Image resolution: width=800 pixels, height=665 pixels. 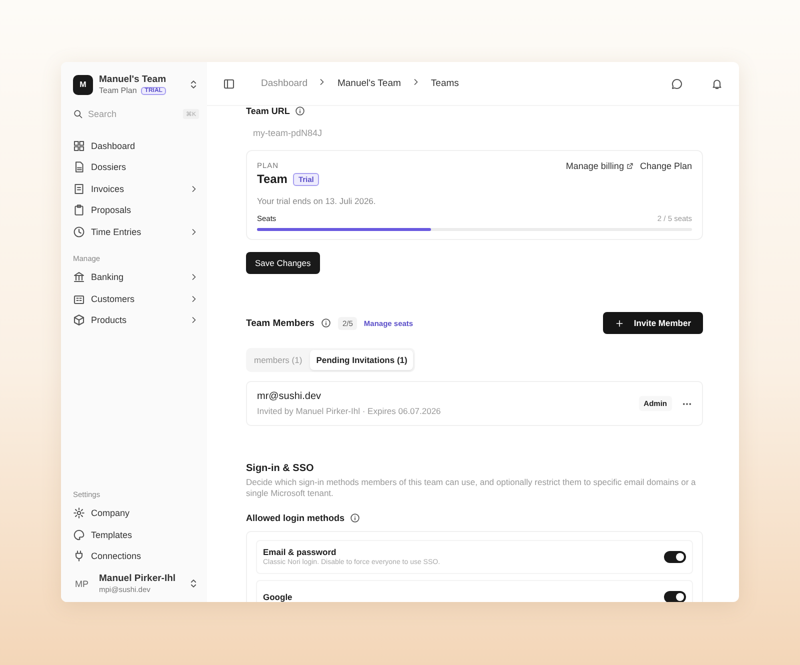 What do you see at coordinates (136, 145) in the screenshot?
I see `sidebar-item: Dashboard` at bounding box center [136, 145].